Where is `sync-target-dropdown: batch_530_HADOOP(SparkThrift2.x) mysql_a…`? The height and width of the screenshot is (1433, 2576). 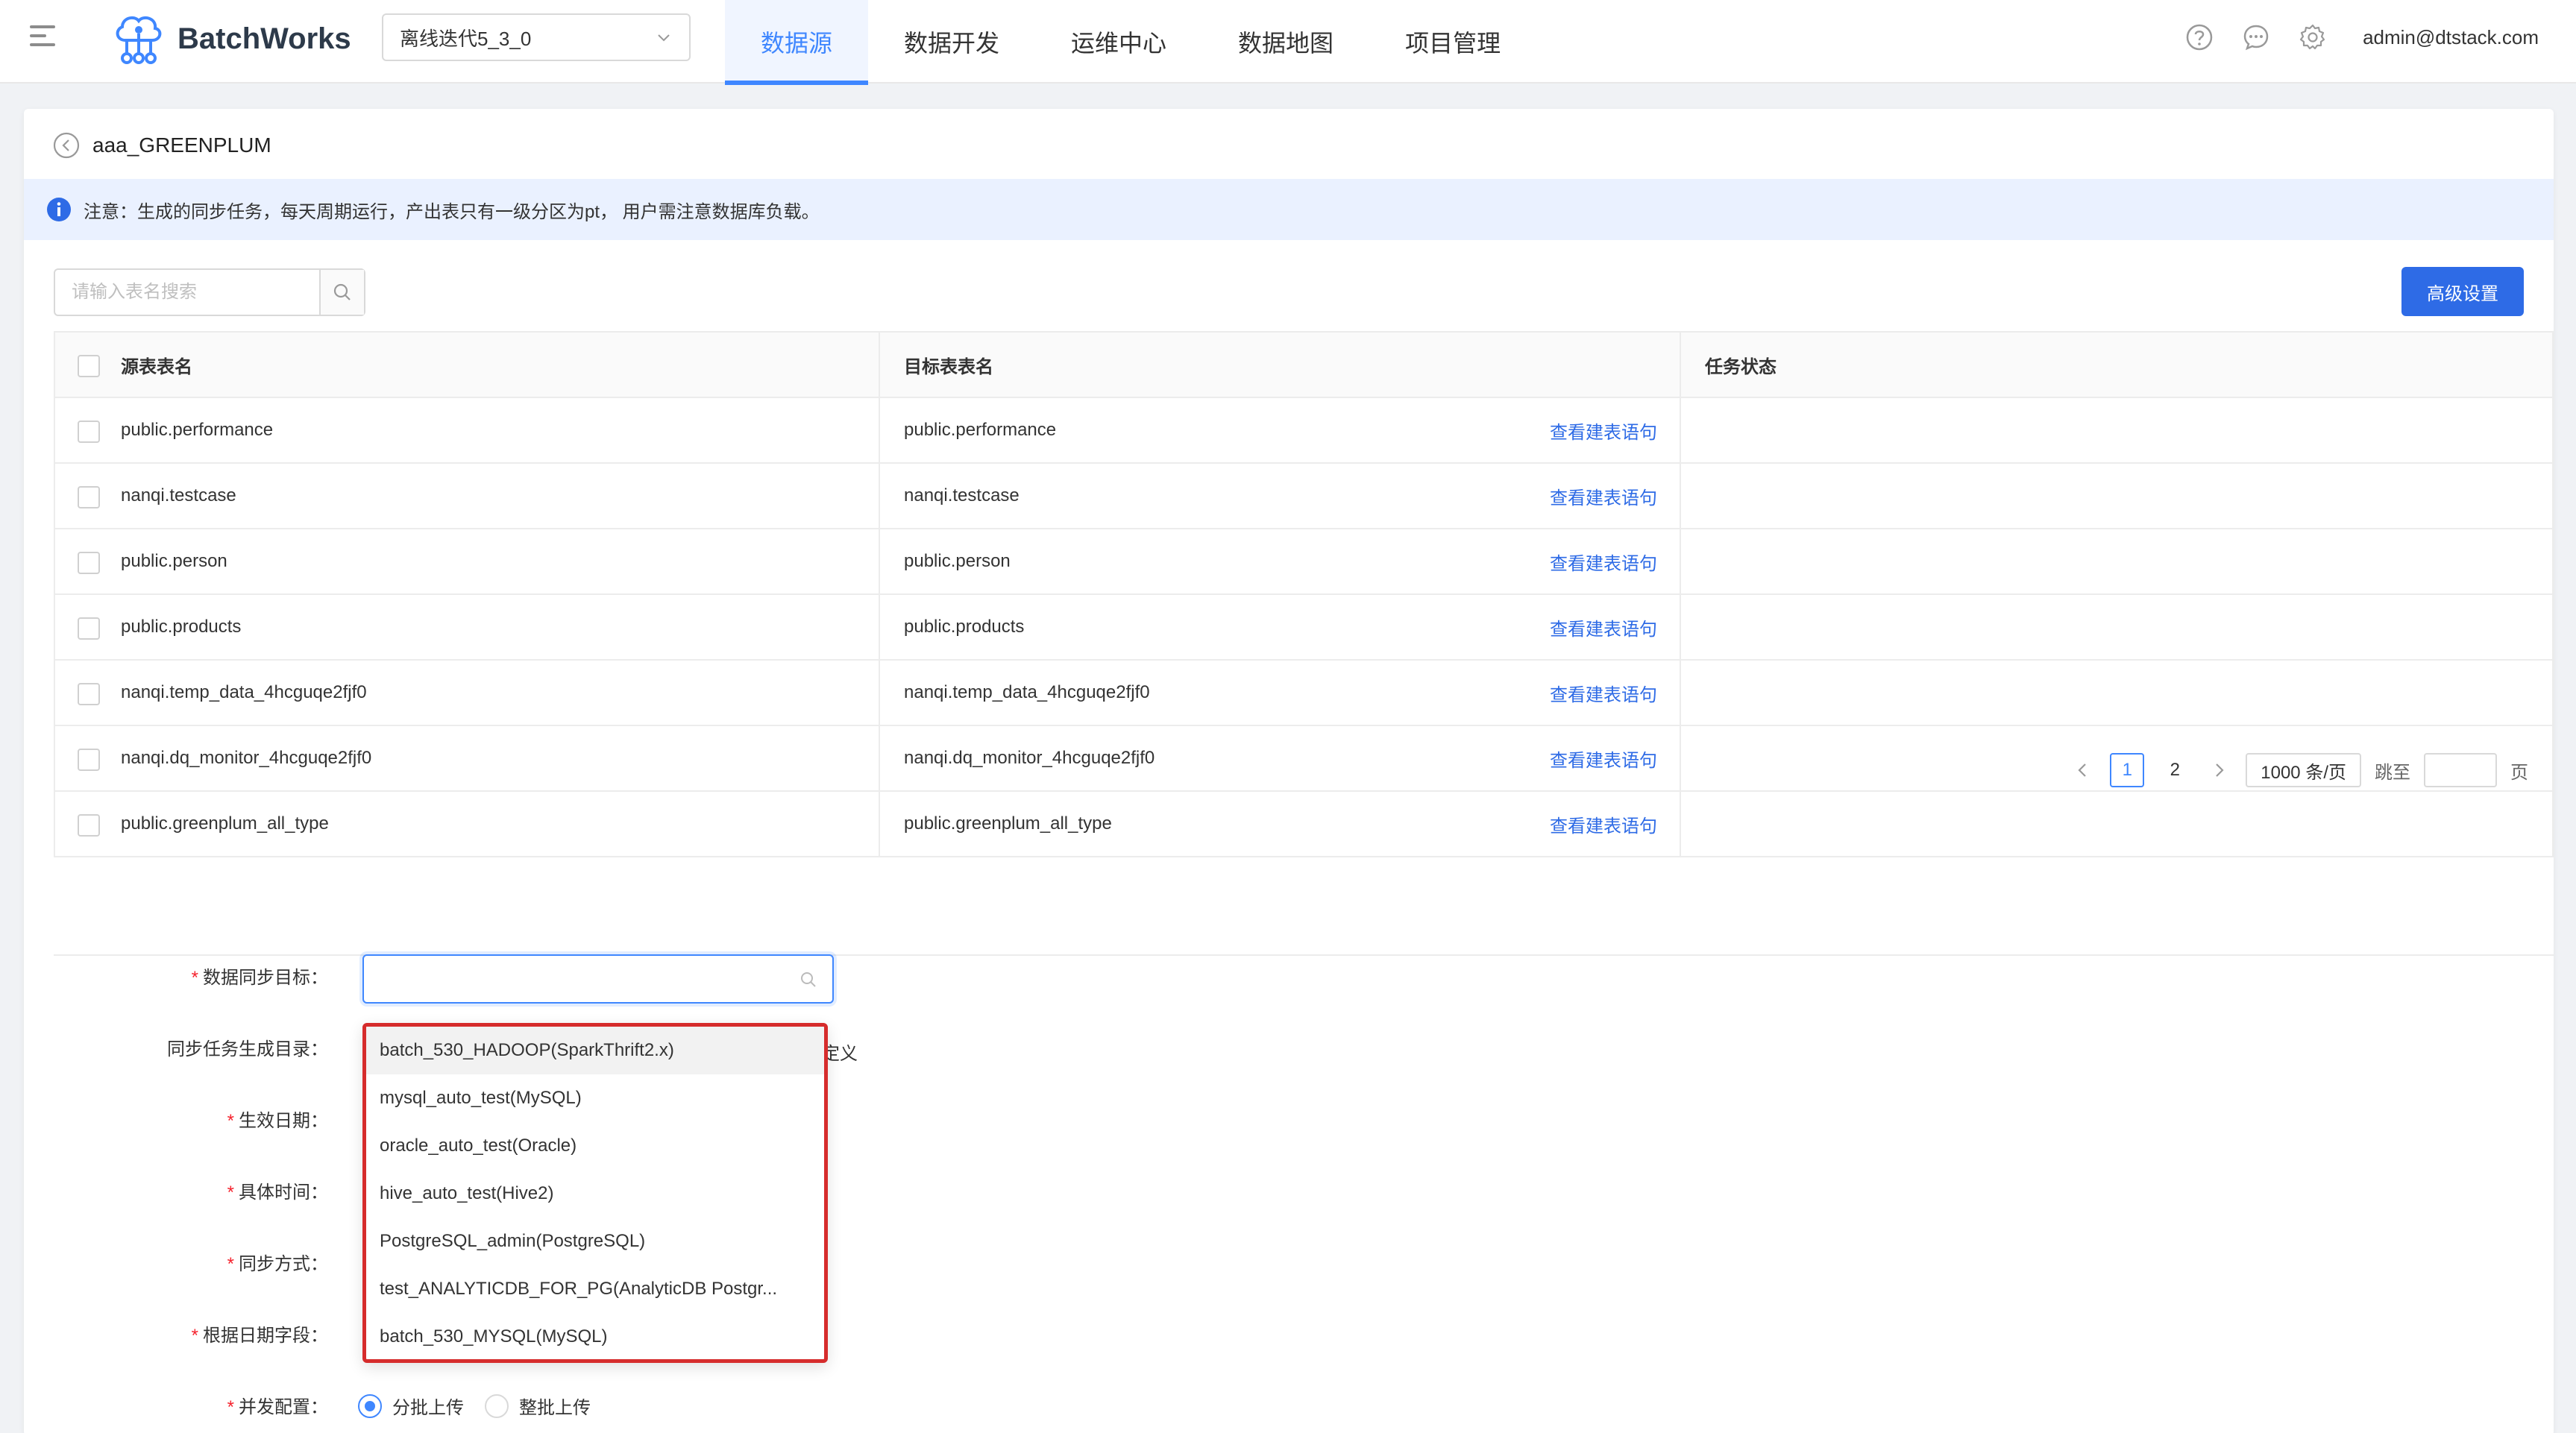
sync-target-dropdown: batch_530_HADOOP(SparkThrift2.x) mysql_a… is located at coordinates (595, 1193).